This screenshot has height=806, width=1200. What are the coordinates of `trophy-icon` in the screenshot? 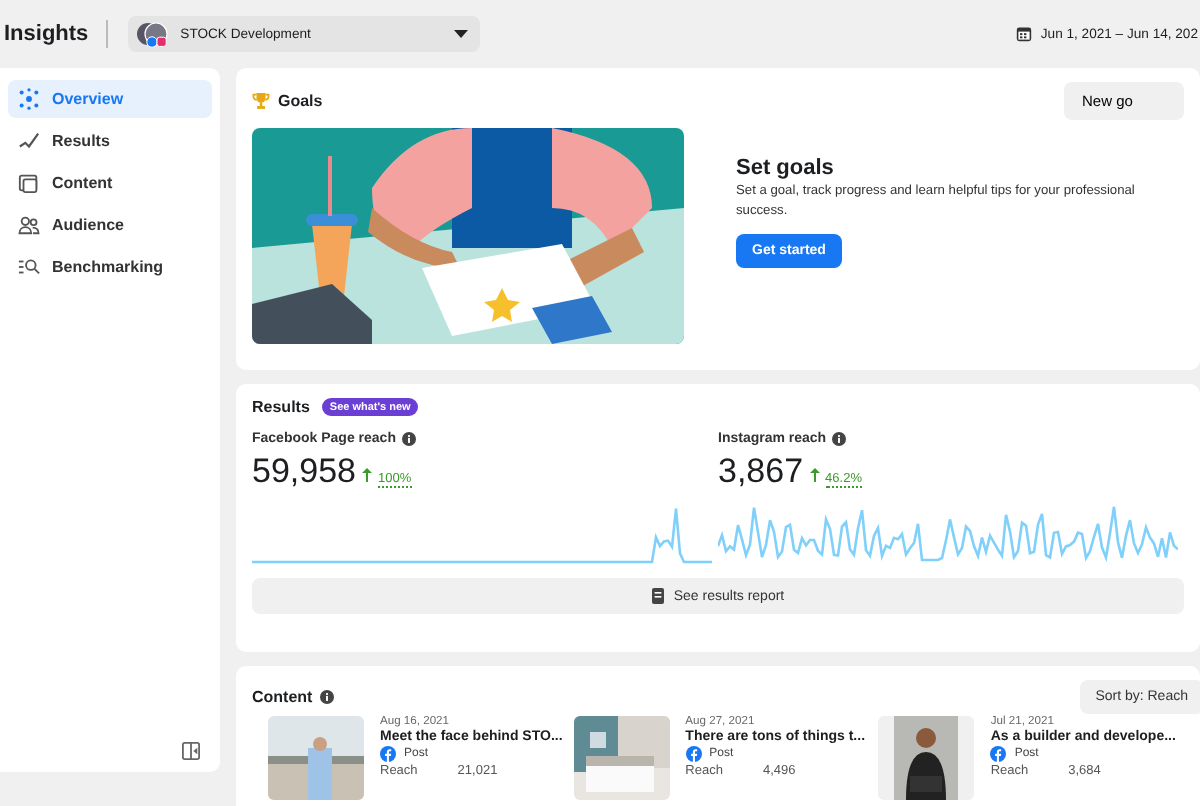 It's located at (261, 101).